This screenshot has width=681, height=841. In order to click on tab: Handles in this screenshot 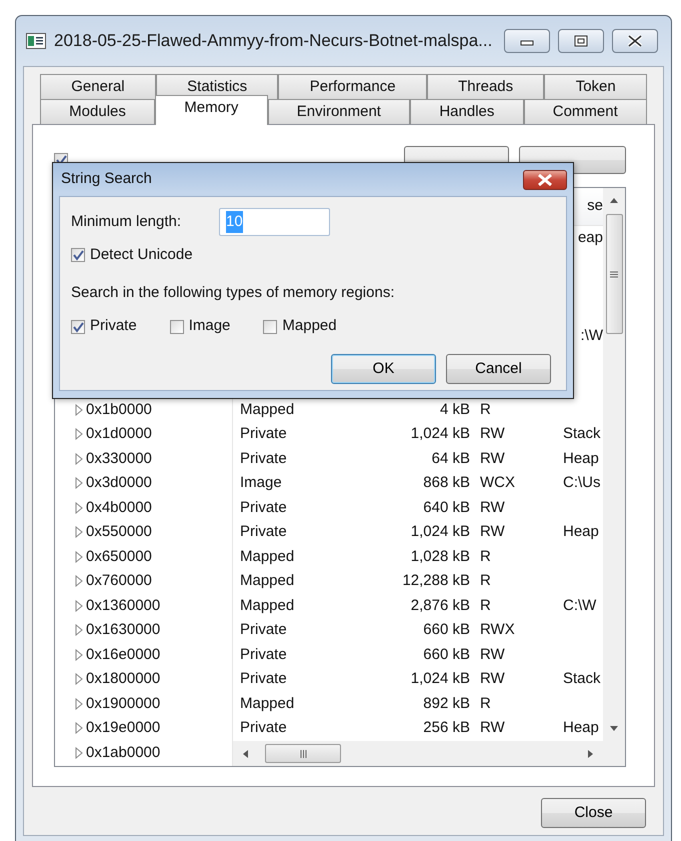, I will do `click(467, 111)`.